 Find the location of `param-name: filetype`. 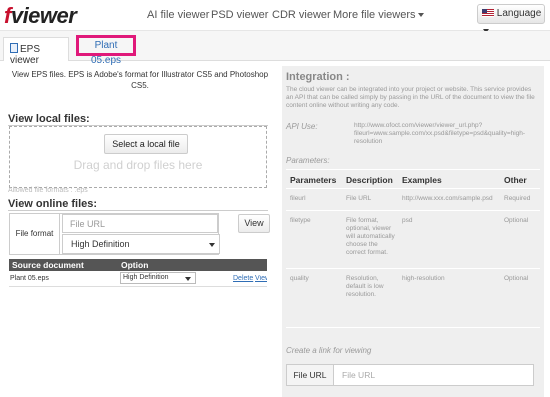

param-name: filetype is located at coordinates (300, 220).